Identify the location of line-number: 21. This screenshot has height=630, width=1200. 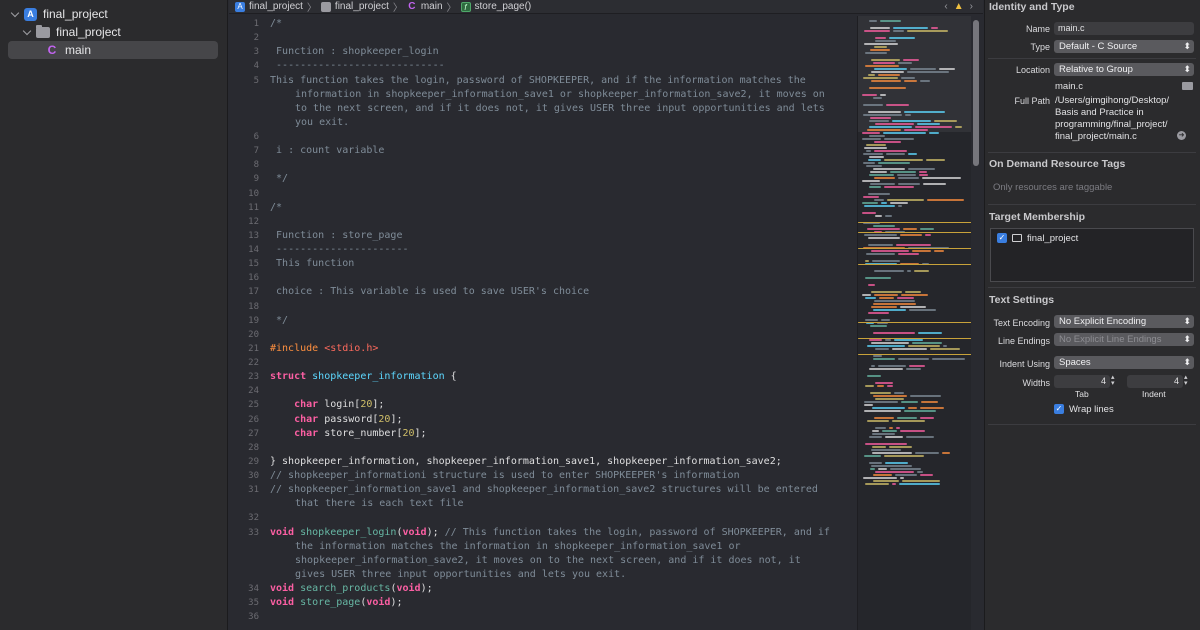
(253, 349).